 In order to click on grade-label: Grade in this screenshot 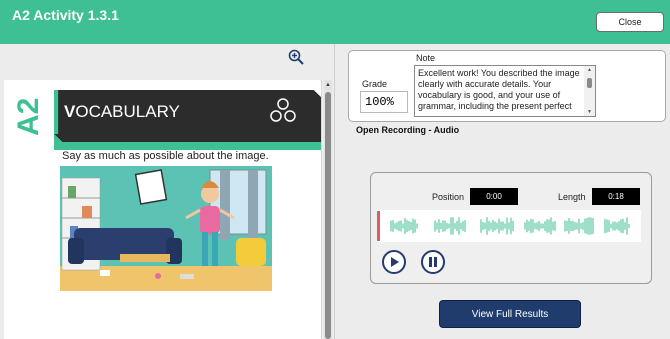, I will do `click(375, 84)`.